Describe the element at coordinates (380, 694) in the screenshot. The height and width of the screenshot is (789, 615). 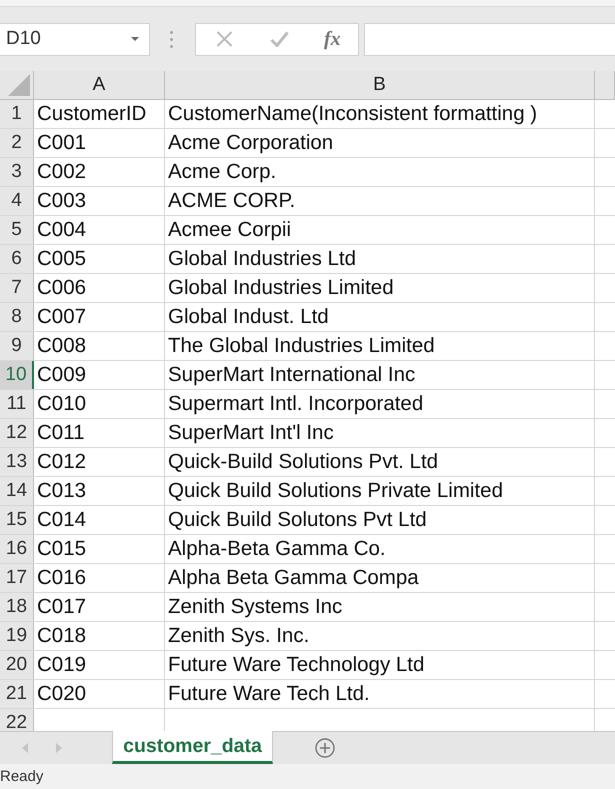
I see `table-cell: Future Ware Tech Ltd.` at that location.